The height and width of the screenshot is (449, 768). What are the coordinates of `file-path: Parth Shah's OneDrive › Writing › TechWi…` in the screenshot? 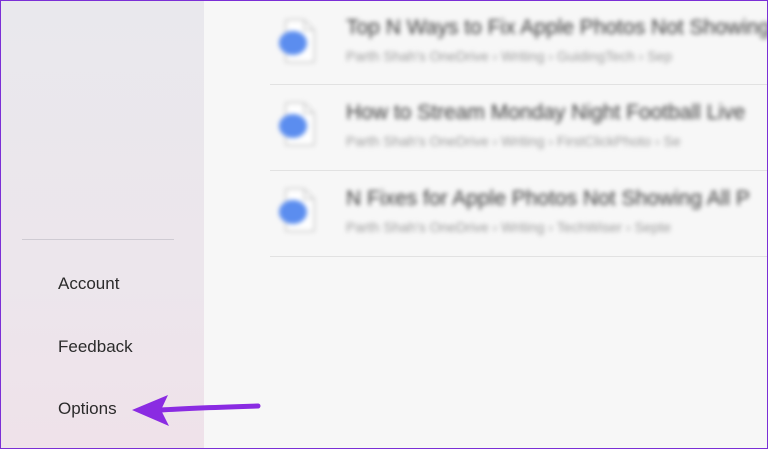 It's located at (509, 227).